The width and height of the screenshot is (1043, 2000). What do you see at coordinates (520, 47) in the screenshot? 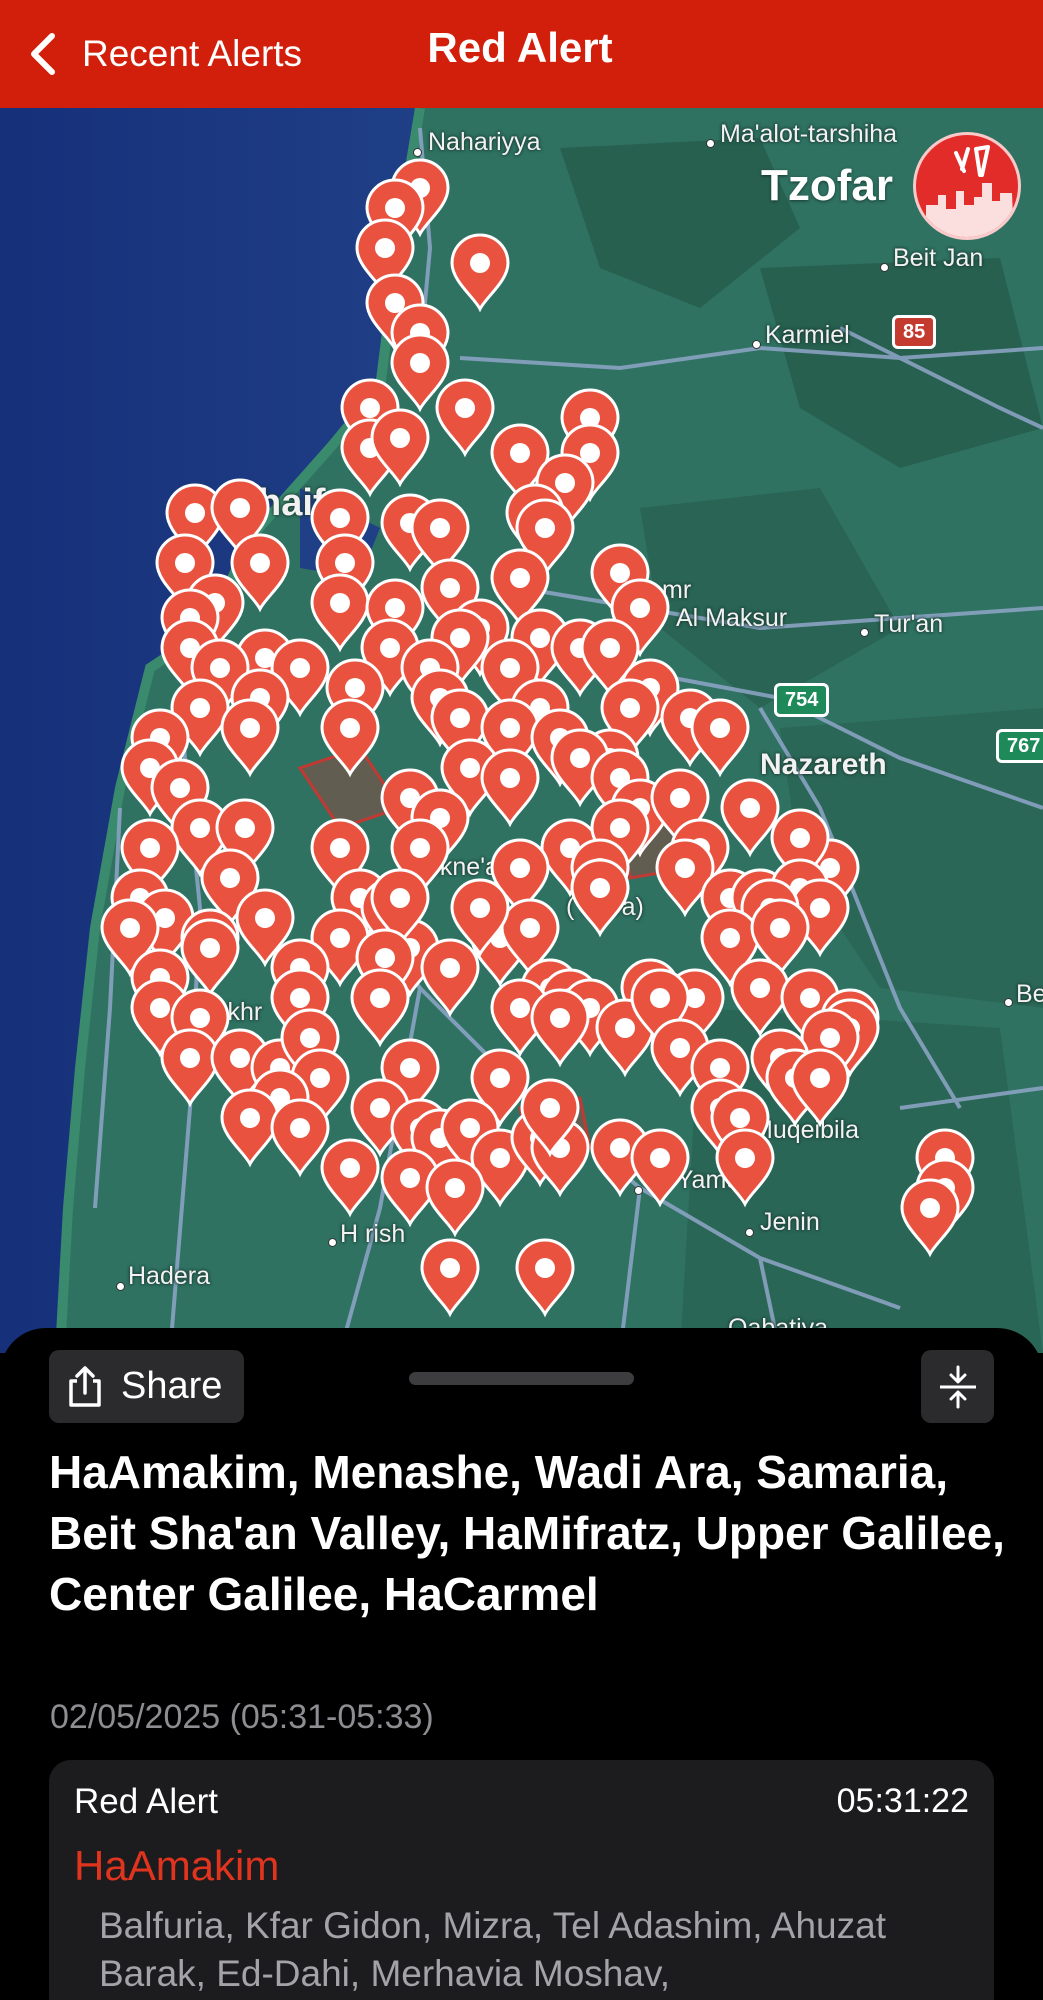
I see `page-title: Red Alert` at bounding box center [520, 47].